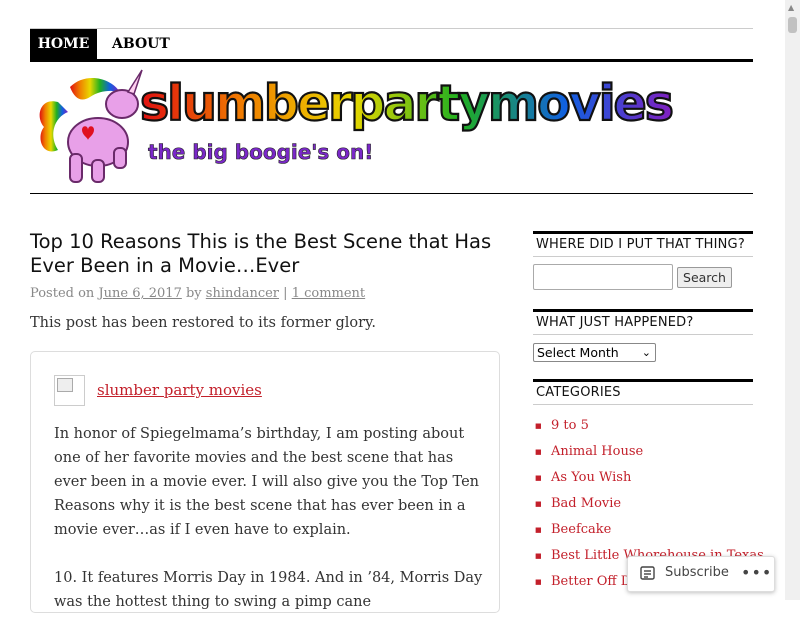  I want to click on chevron-down-icon: ⌄, so click(646, 352).